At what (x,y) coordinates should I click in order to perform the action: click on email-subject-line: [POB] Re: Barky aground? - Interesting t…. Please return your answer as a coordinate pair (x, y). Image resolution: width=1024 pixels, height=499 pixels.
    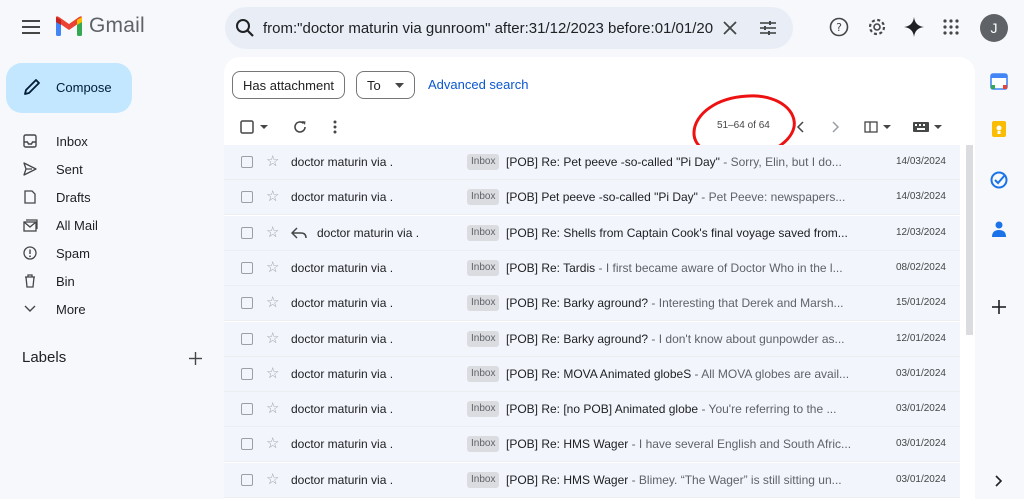
    Looking at the image, I should click on (683, 303).